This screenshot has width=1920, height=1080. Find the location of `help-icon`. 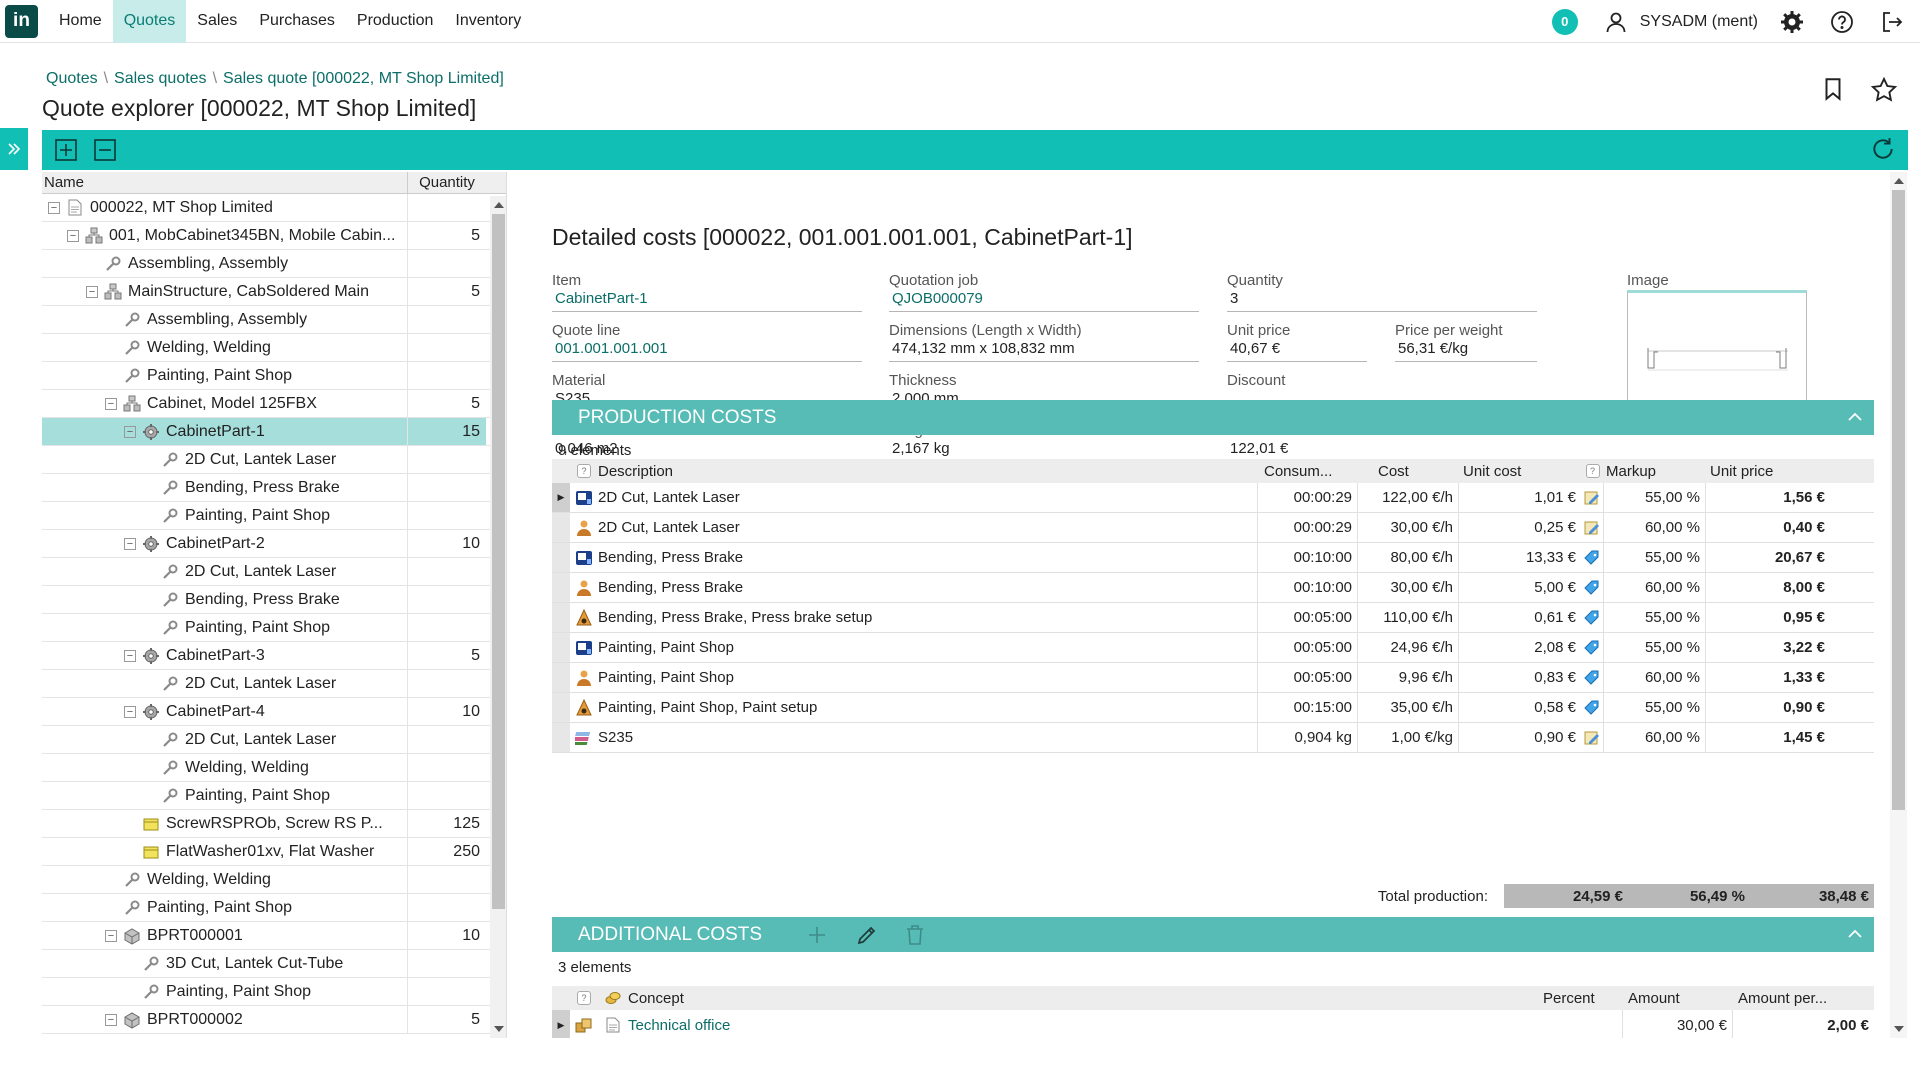

help-icon is located at coordinates (1842, 22).